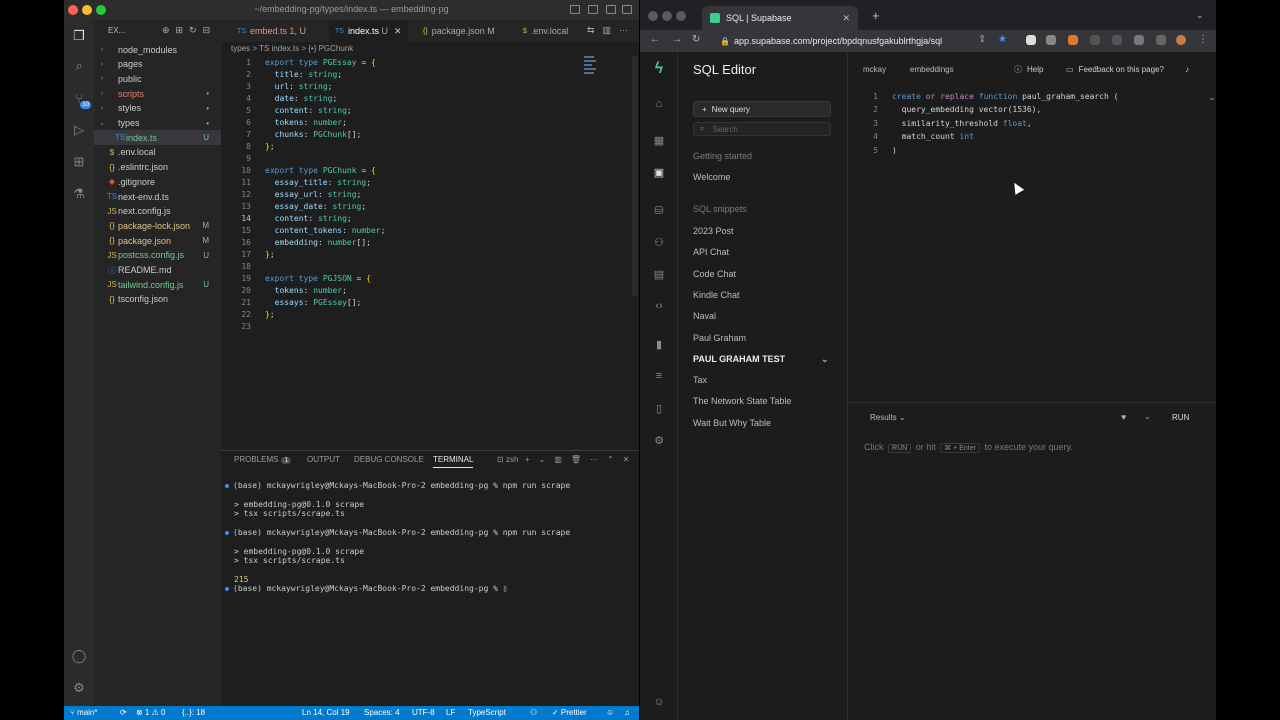 This screenshot has height=720, width=1280. I want to click on sql-line: query_embedding vector(1536),, so click(967, 109).